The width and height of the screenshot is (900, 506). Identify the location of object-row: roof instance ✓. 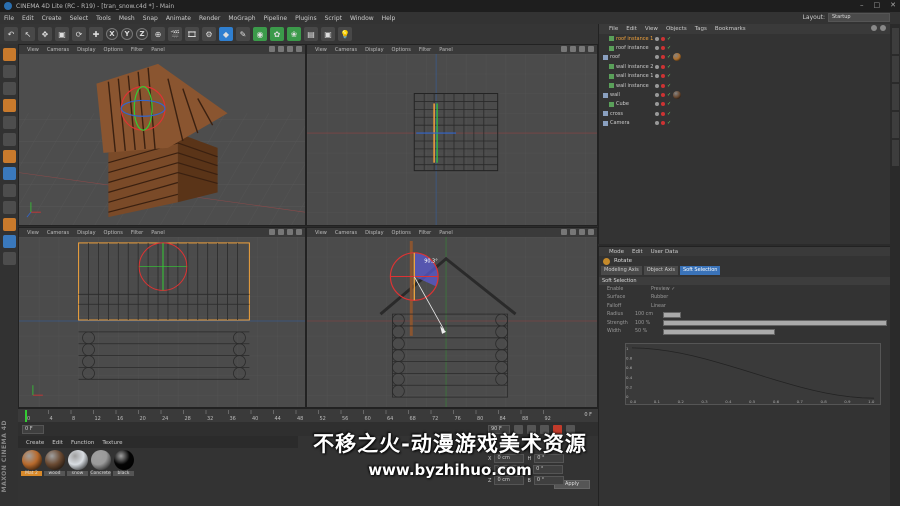
(744, 47).